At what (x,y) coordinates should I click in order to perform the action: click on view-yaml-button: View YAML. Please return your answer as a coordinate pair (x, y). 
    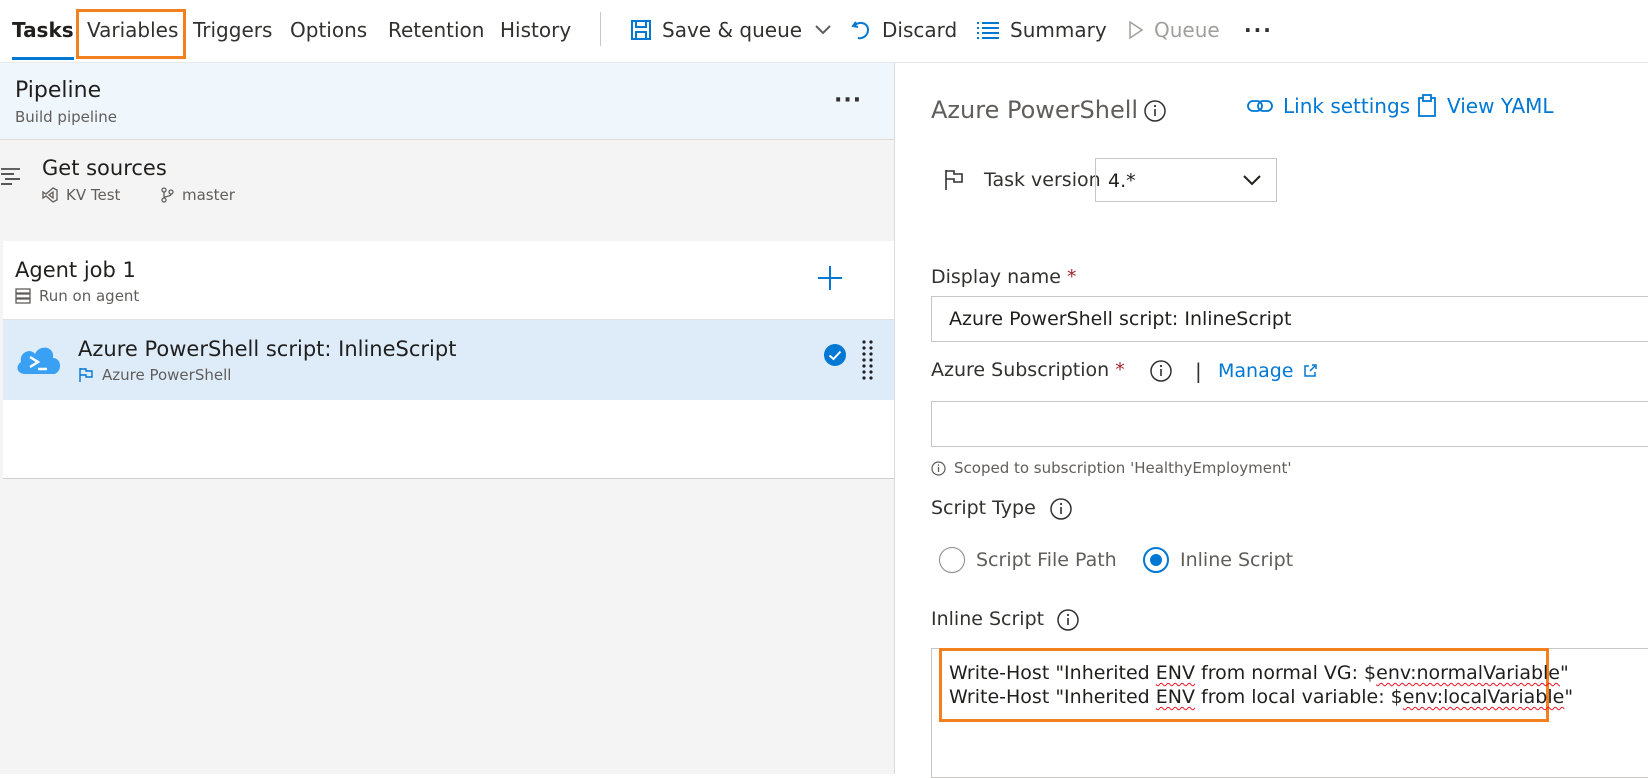
    Looking at the image, I should click on (1485, 106).